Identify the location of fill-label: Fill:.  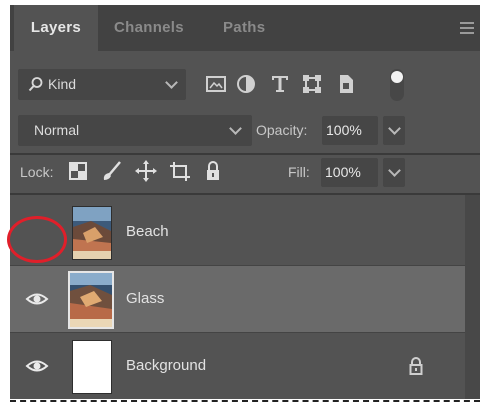
(299, 172).